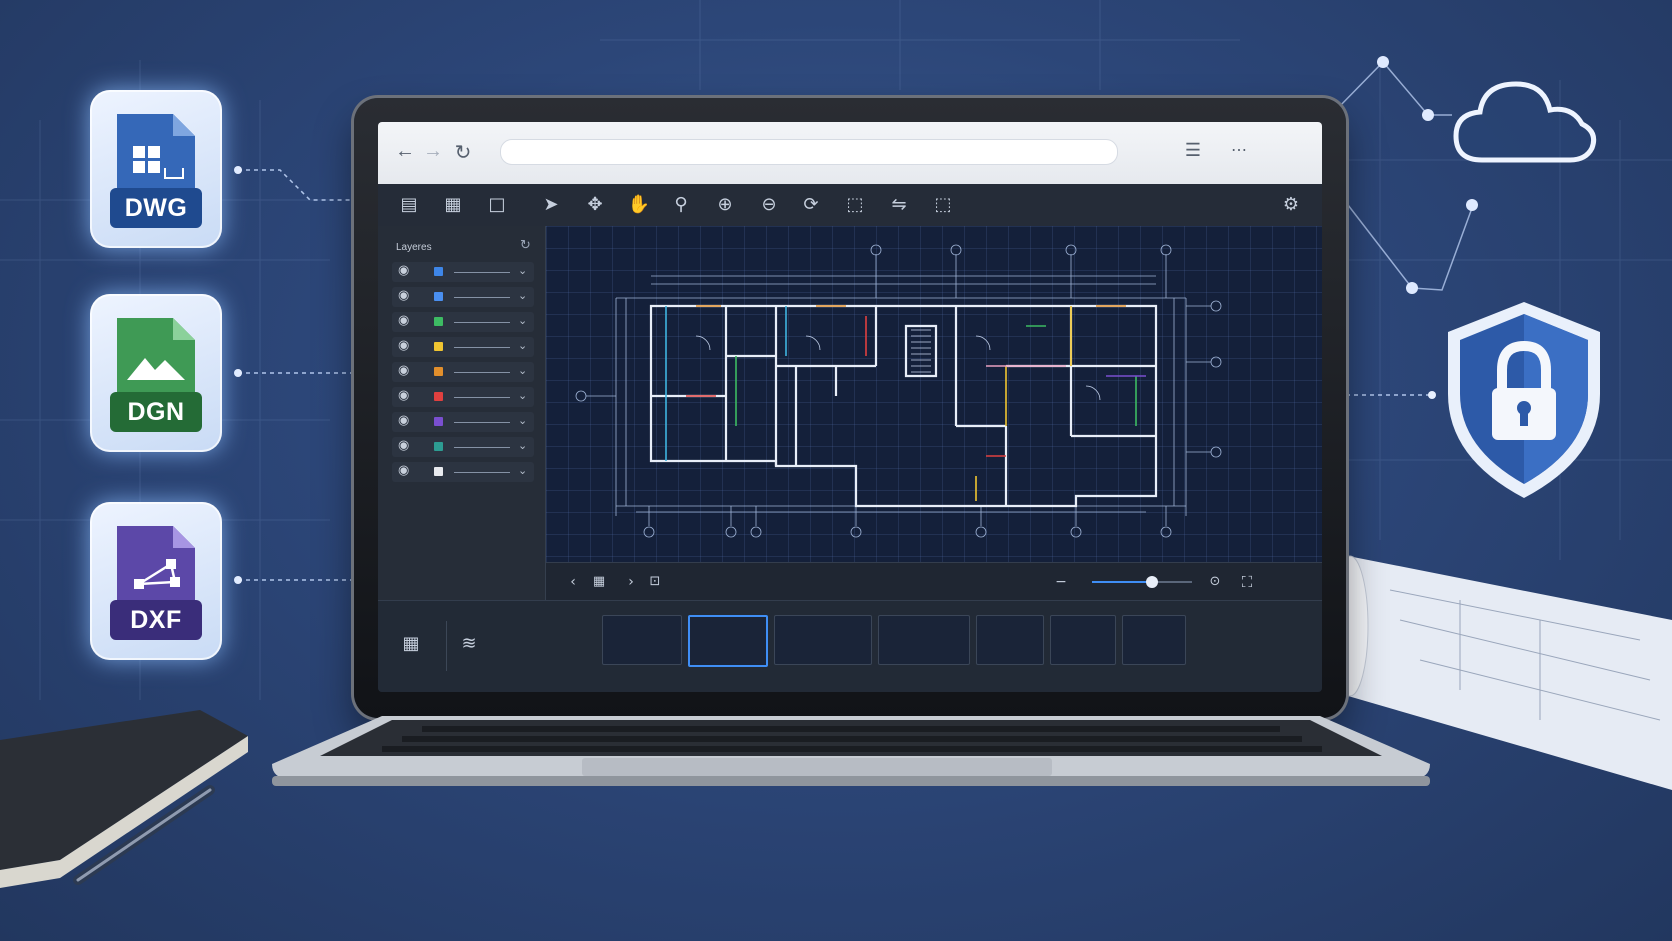 The height and width of the screenshot is (941, 1672). What do you see at coordinates (851, 751) in the screenshot?
I see `laptop-base` at bounding box center [851, 751].